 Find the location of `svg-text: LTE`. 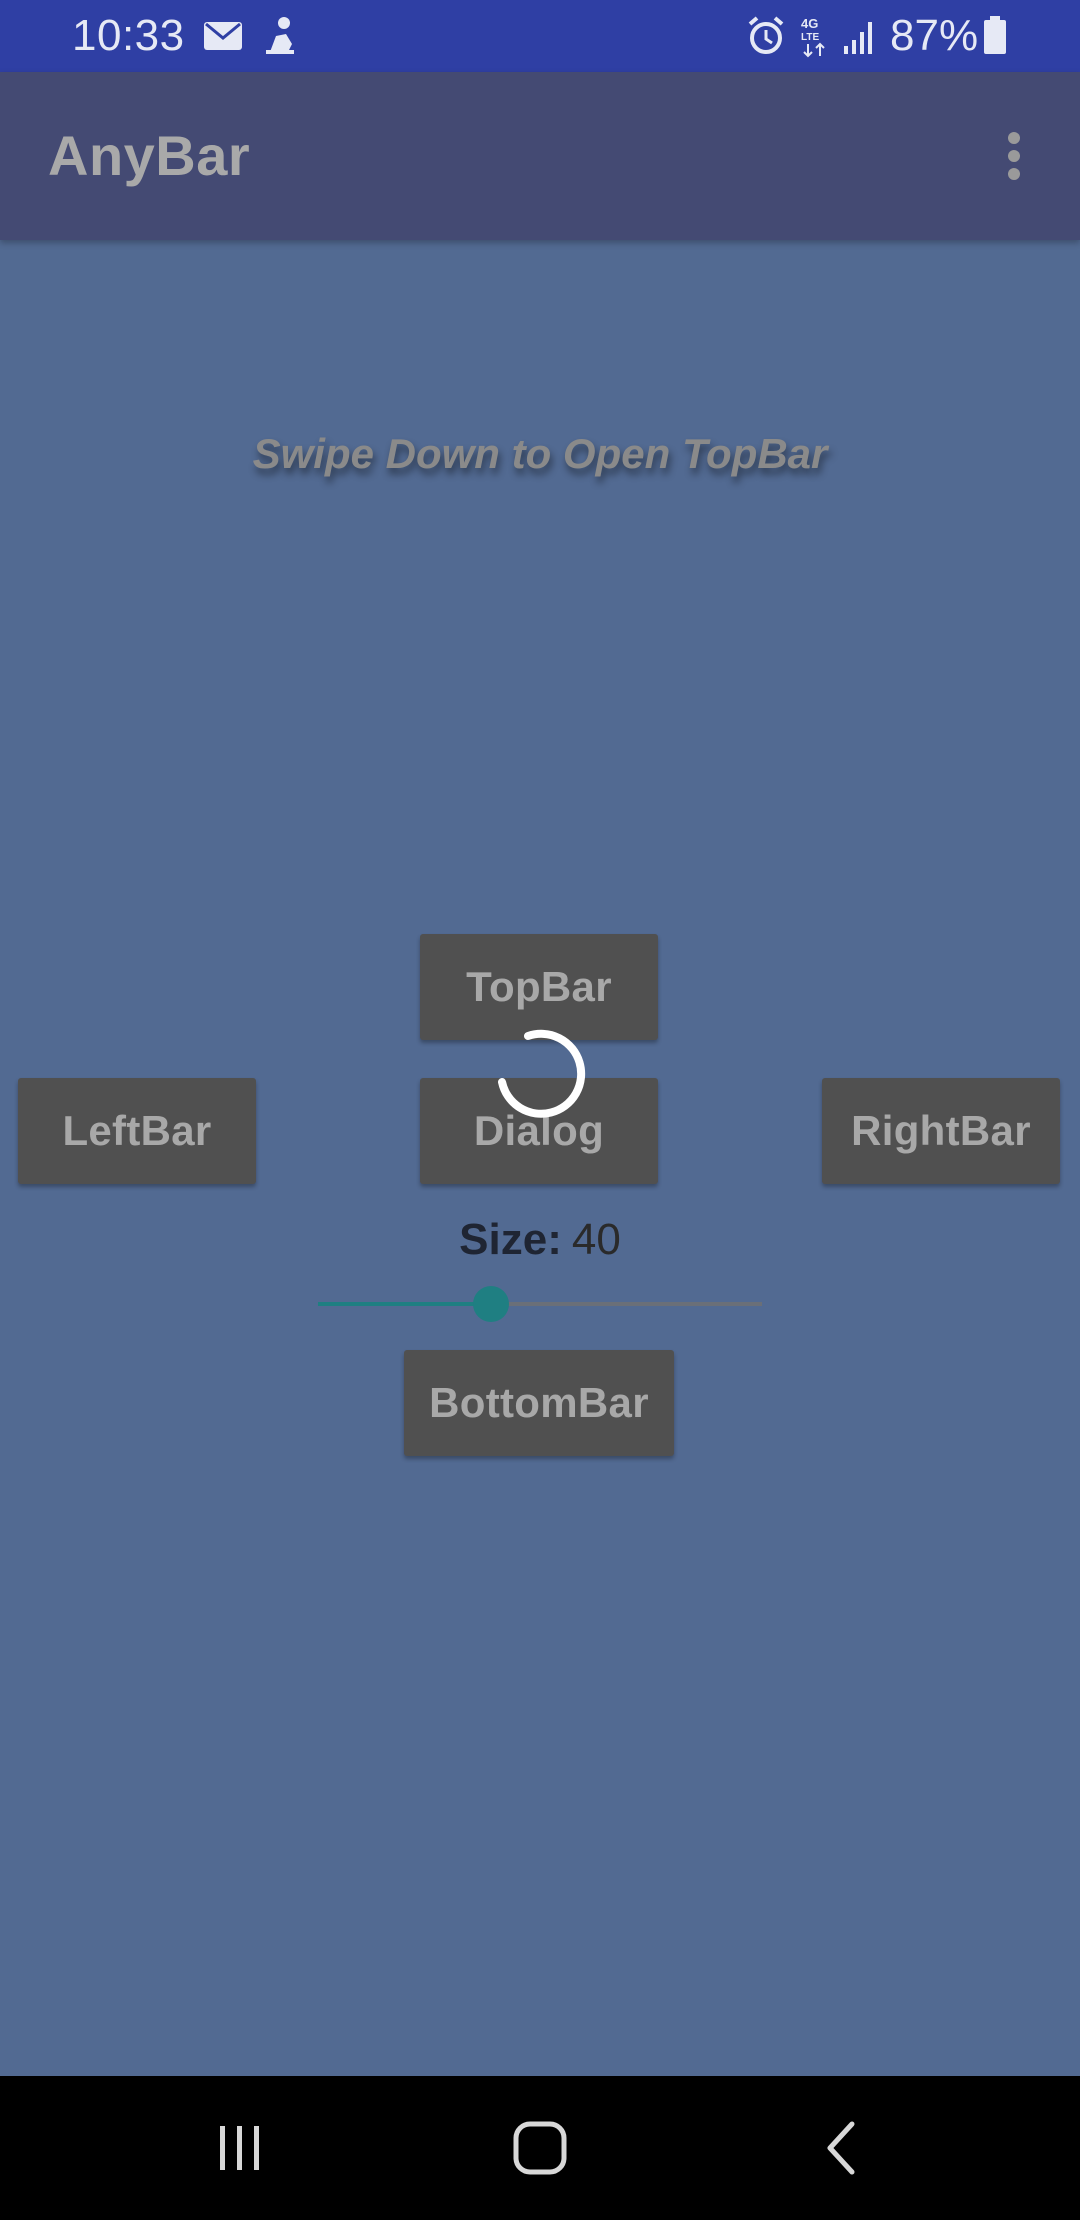

svg-text: LTE is located at coordinates (810, 37).